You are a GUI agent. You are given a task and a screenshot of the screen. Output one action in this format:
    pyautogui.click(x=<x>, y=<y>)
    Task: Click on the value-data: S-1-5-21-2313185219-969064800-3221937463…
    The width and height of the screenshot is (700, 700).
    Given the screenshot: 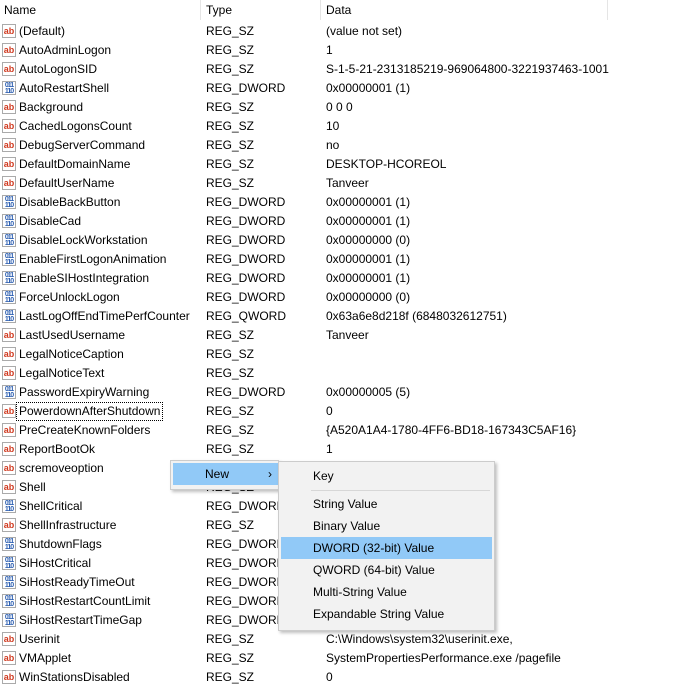 What is the action you would take?
    pyautogui.click(x=467, y=69)
    